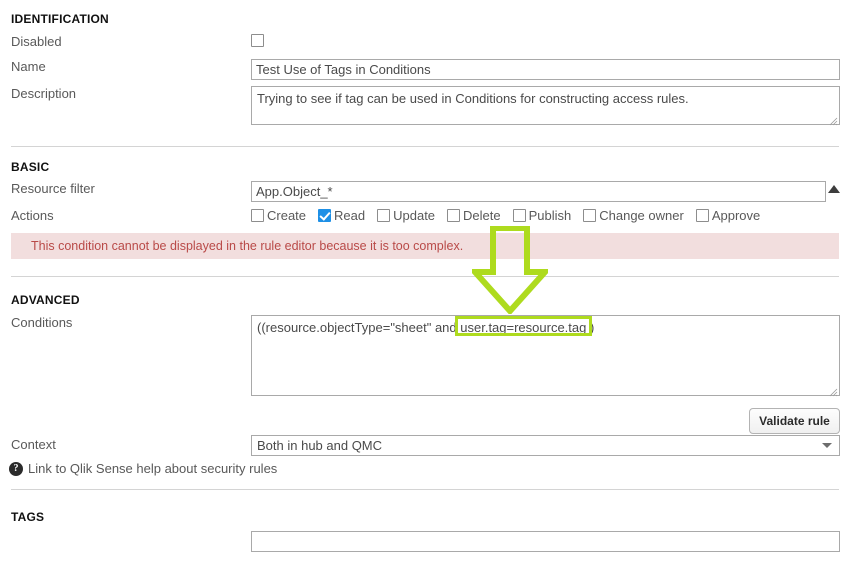 The width and height of the screenshot is (861, 570). Describe the element at coordinates (28, 517) in the screenshot. I see `section-title-tags: TAGS` at that location.